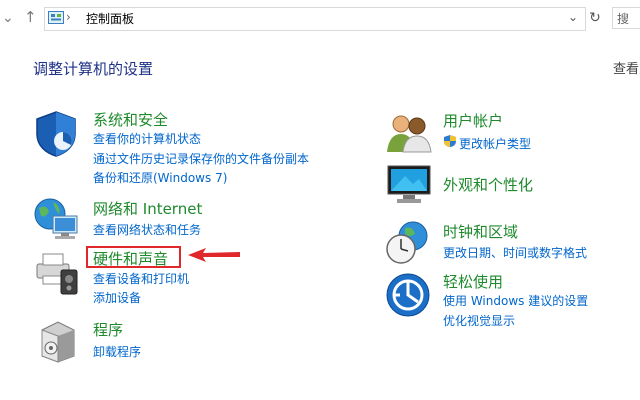  I want to click on monitor-personalization-icon, so click(409, 184).